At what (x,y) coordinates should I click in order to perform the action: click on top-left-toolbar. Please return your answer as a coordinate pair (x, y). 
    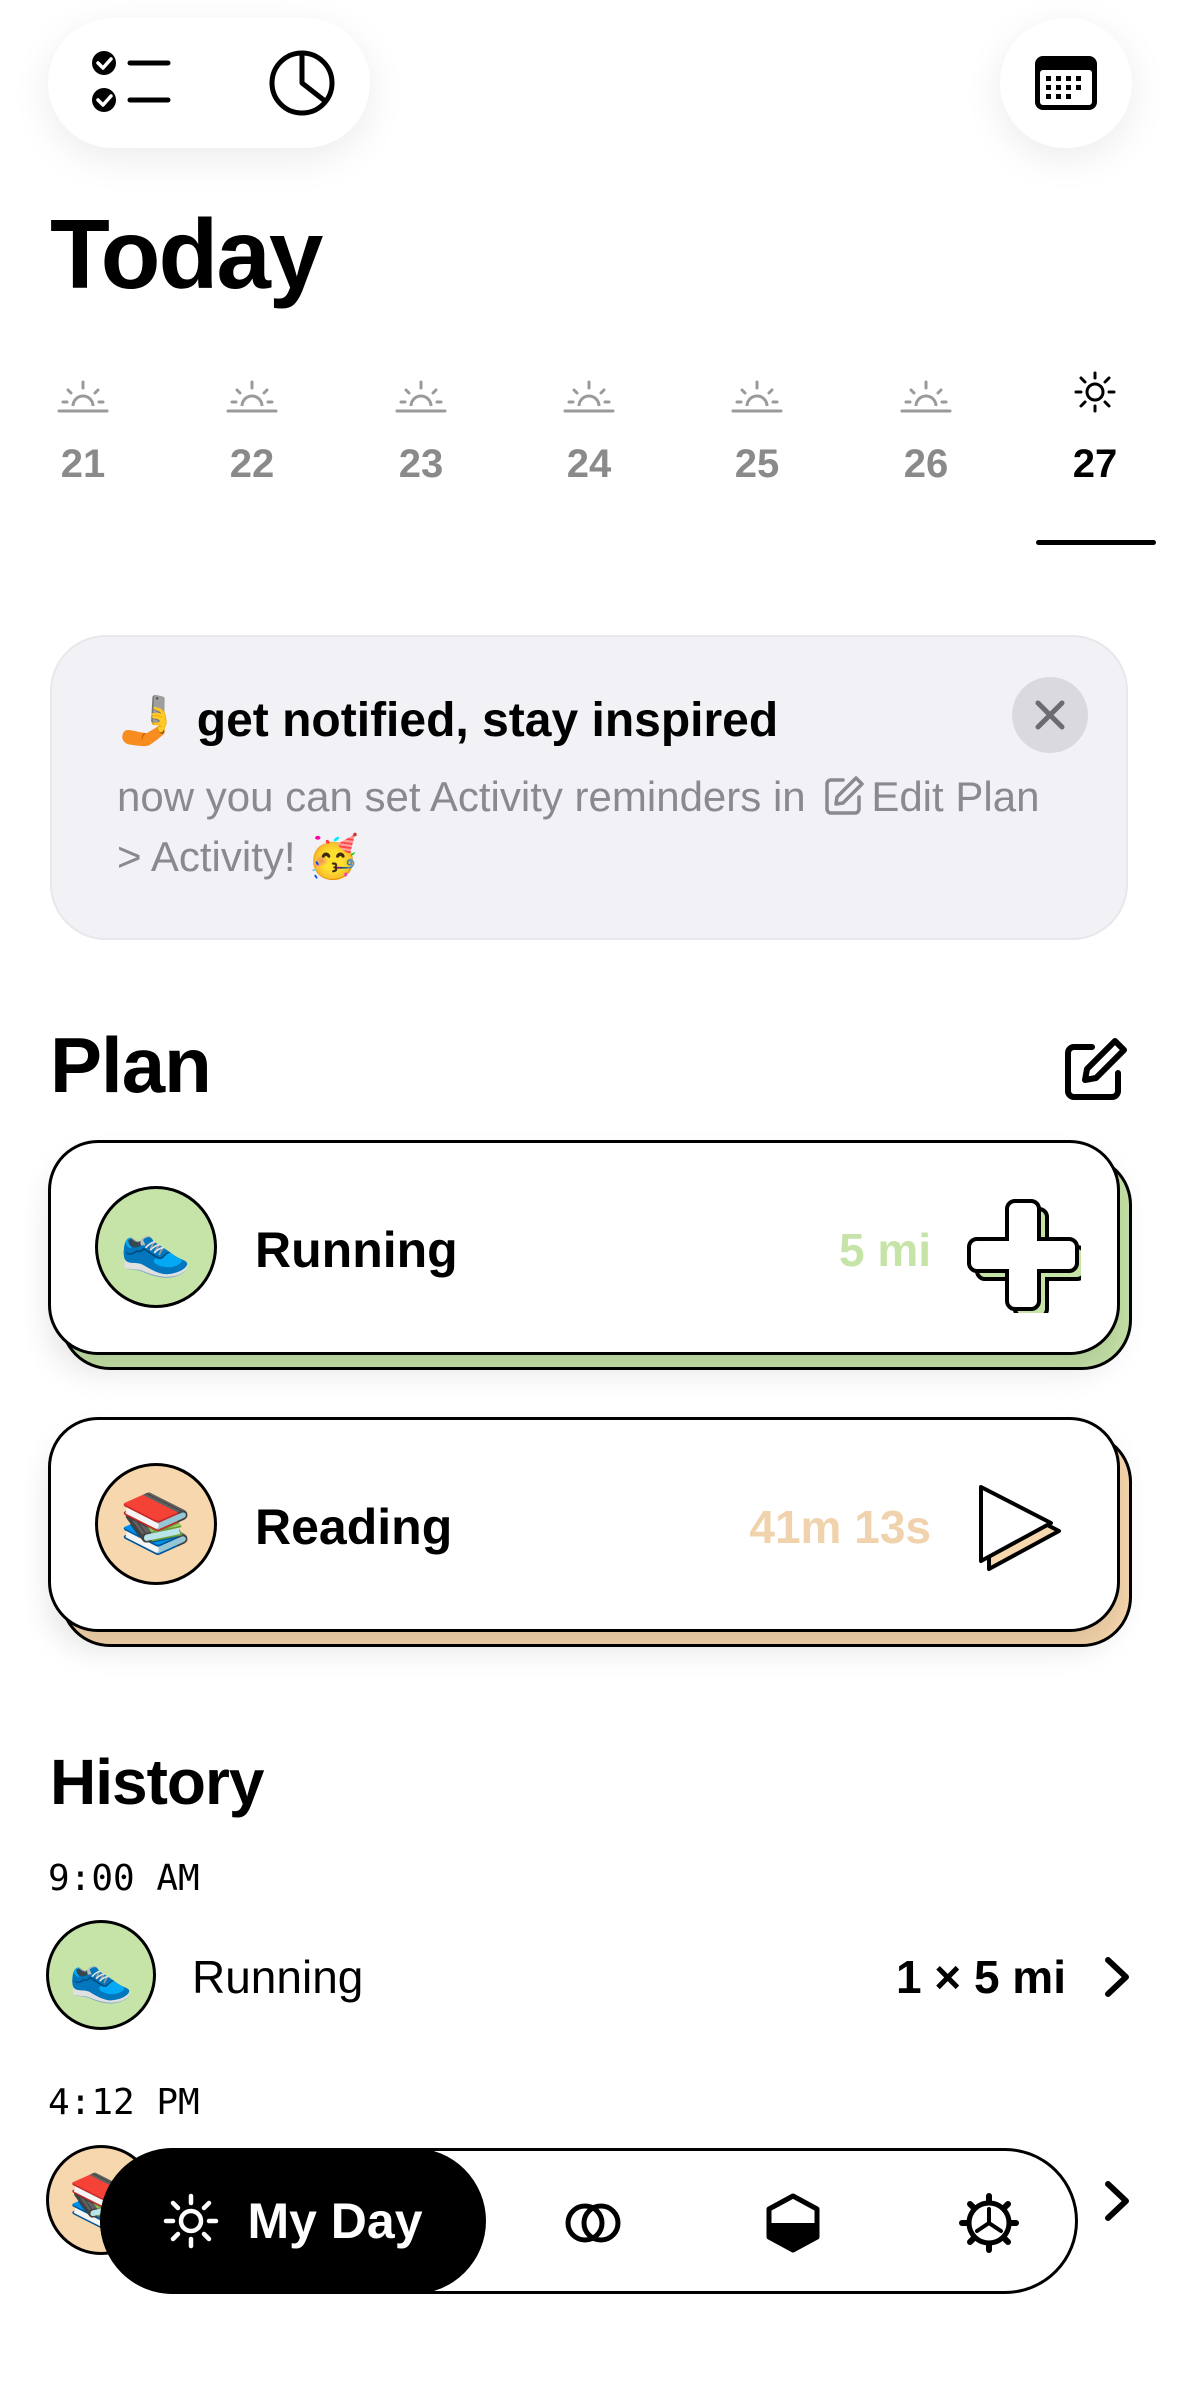
    Looking at the image, I should click on (209, 83).